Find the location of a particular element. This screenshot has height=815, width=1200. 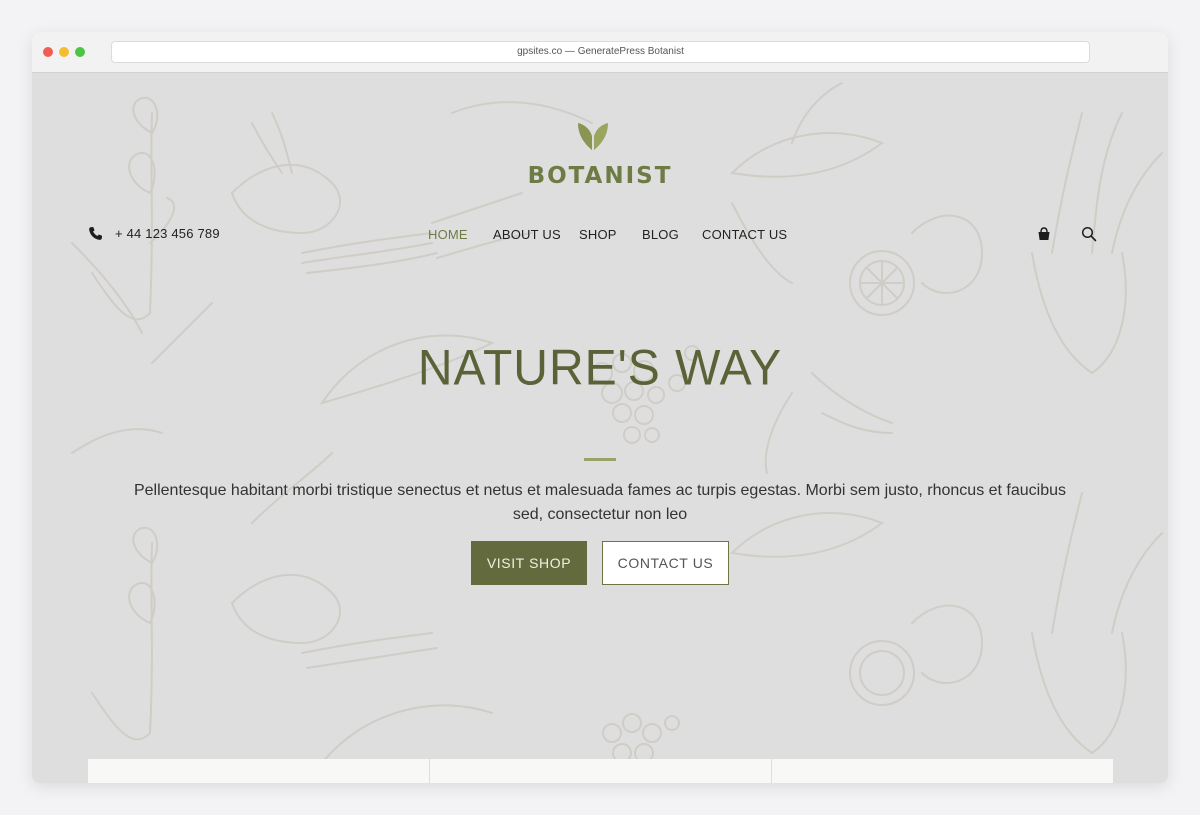

phone-icon is located at coordinates (96, 233).